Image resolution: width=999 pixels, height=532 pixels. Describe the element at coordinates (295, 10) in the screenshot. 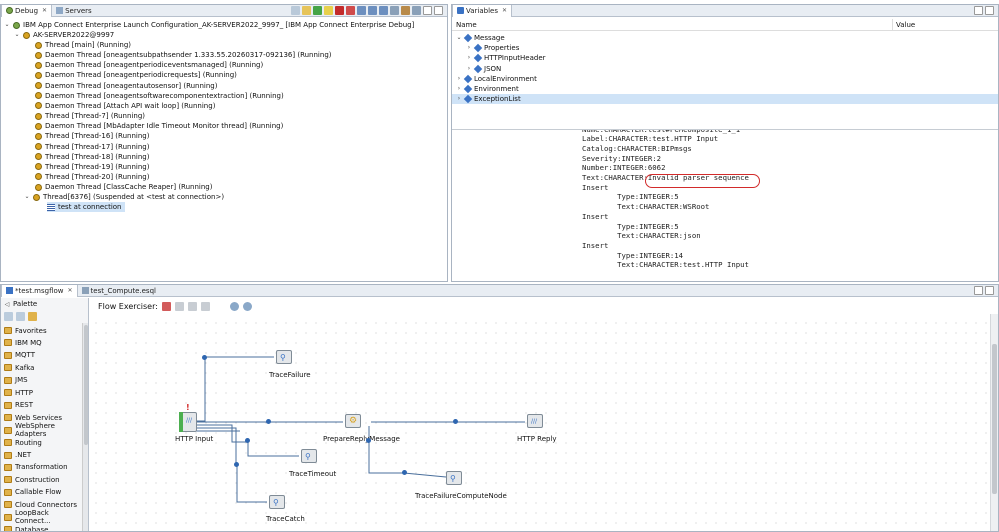

I see `collapse-icon` at that location.